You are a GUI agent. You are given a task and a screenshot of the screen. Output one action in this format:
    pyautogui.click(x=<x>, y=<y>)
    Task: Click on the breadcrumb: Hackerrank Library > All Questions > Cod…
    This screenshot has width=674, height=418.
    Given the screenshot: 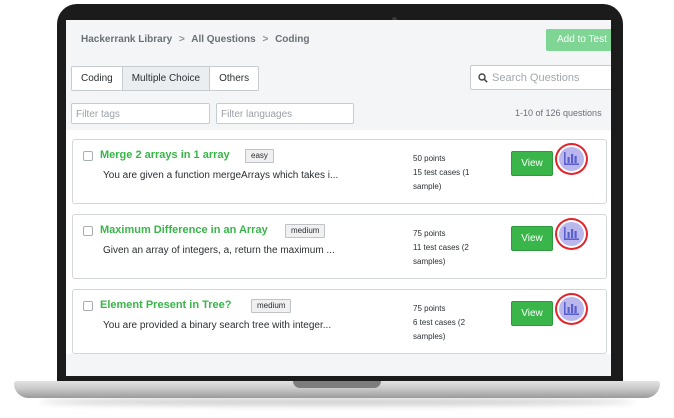 What is the action you would take?
    pyautogui.click(x=195, y=39)
    